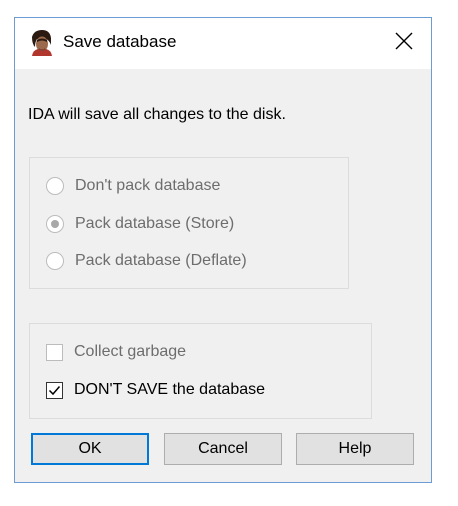 The image size is (458, 506). I want to click on checkmark-icon, so click(54, 390).